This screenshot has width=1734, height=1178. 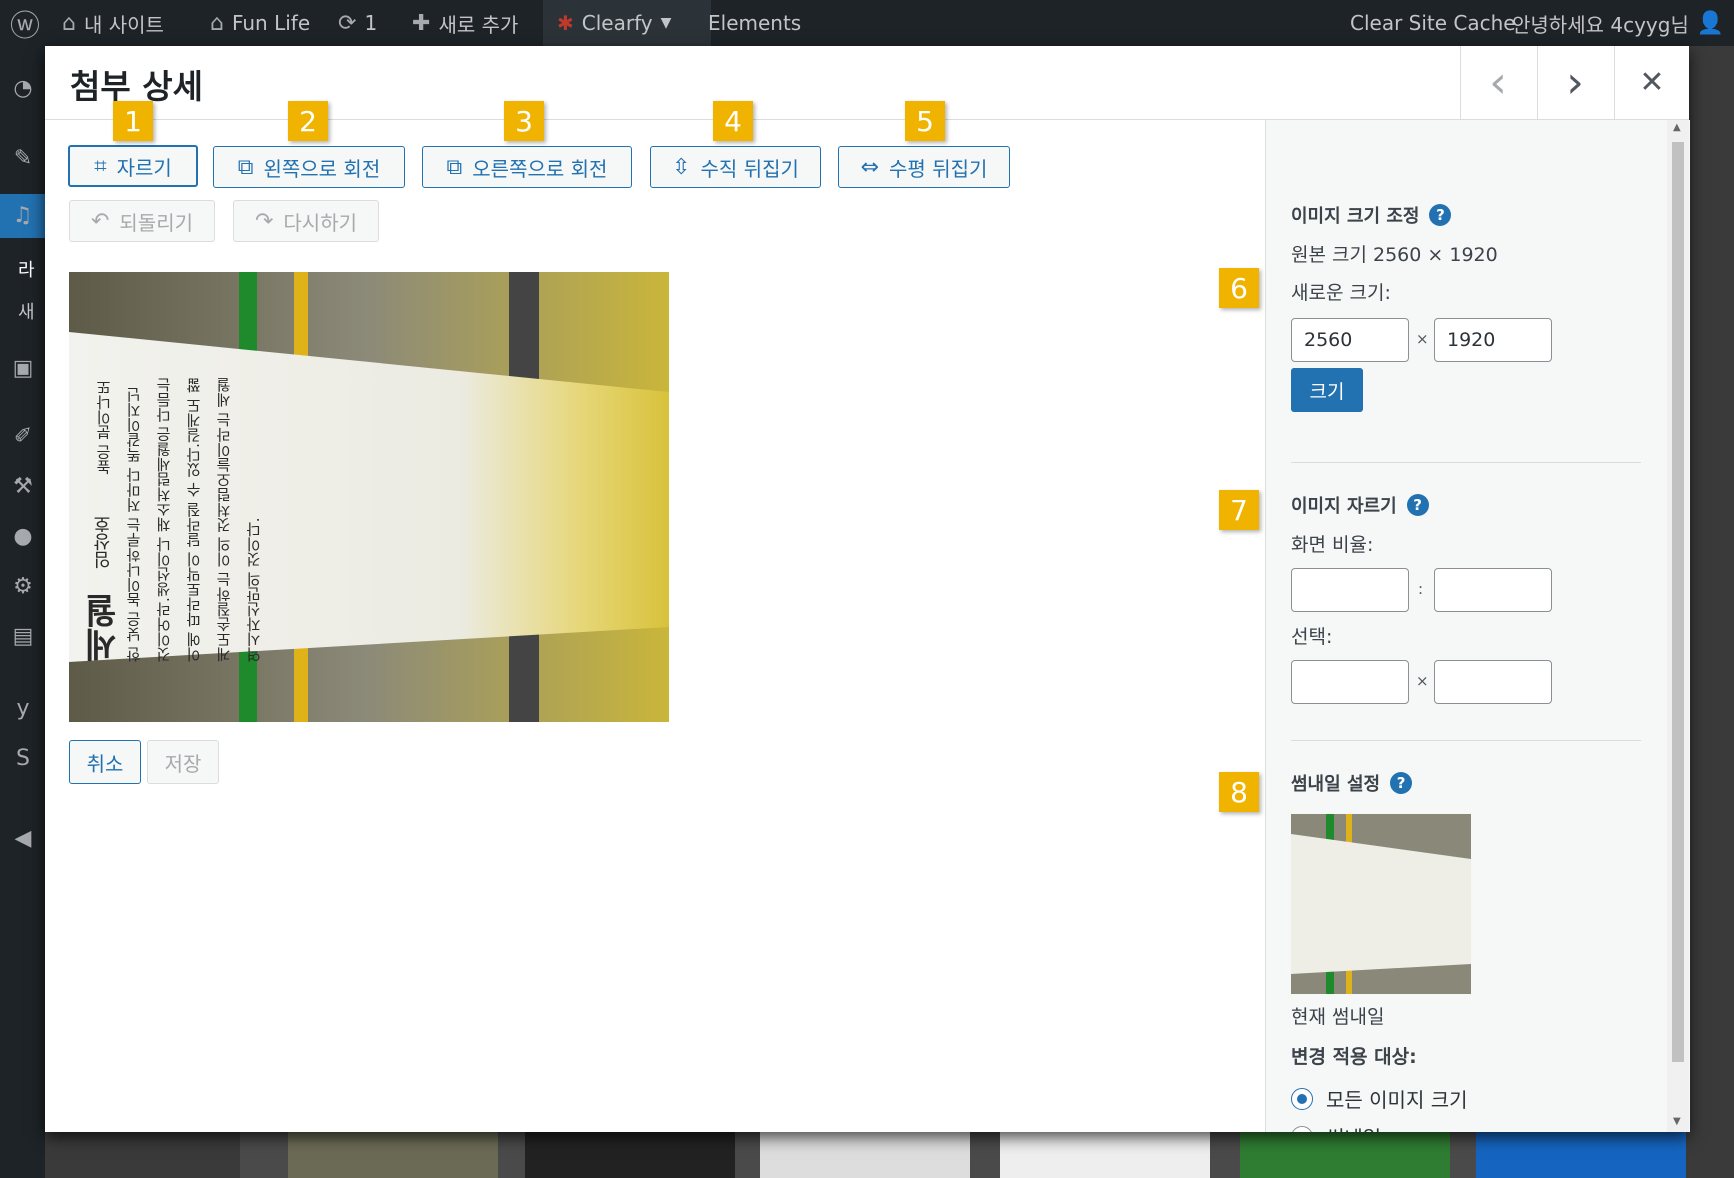 What do you see at coordinates (194, 520) in the screenshot?
I see `banner-line: 토막이 달라질 수 있다.` at bounding box center [194, 520].